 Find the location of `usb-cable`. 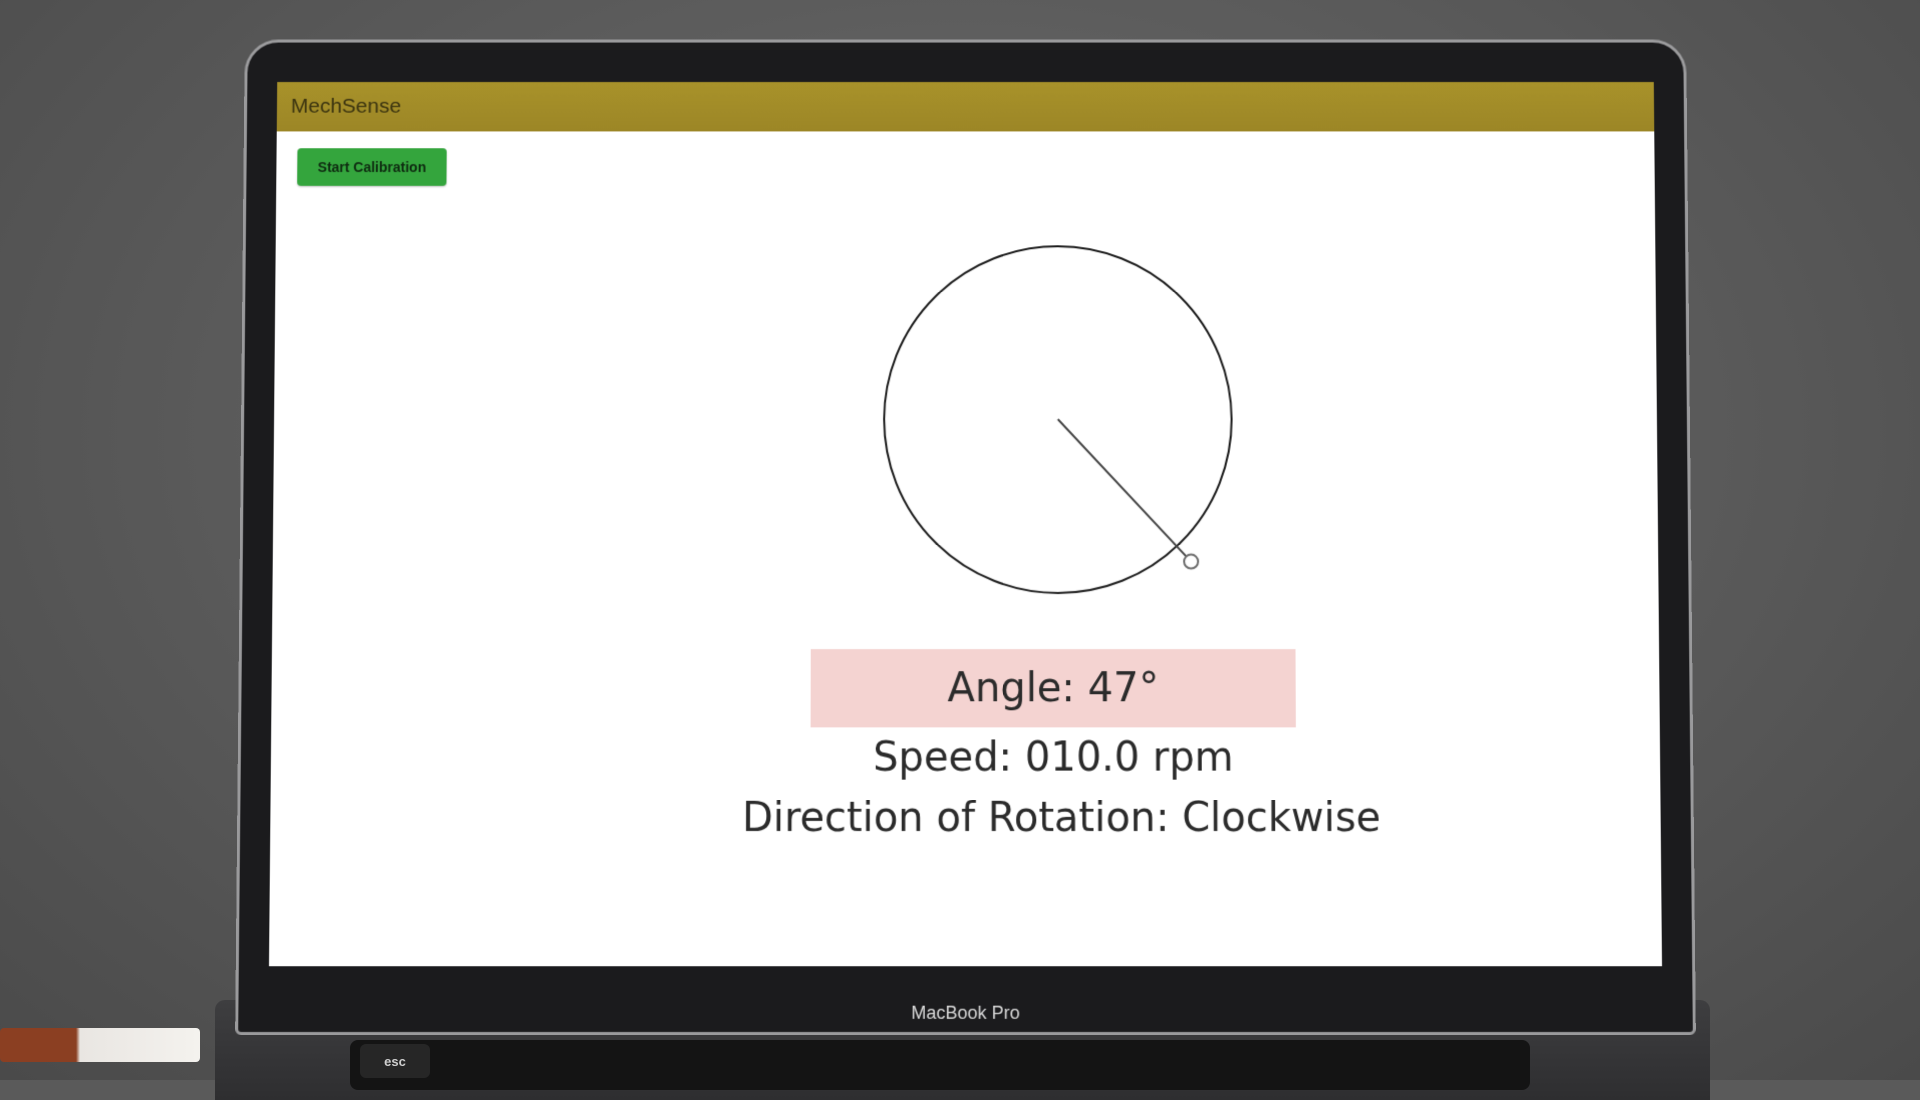

usb-cable is located at coordinates (100, 1045).